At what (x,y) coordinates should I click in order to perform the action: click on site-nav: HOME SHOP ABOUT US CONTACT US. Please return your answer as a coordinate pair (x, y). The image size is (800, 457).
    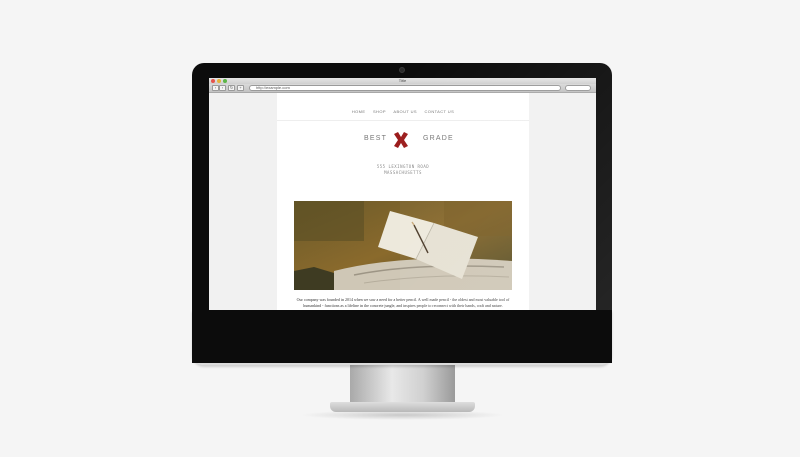
    Looking at the image, I should click on (403, 111).